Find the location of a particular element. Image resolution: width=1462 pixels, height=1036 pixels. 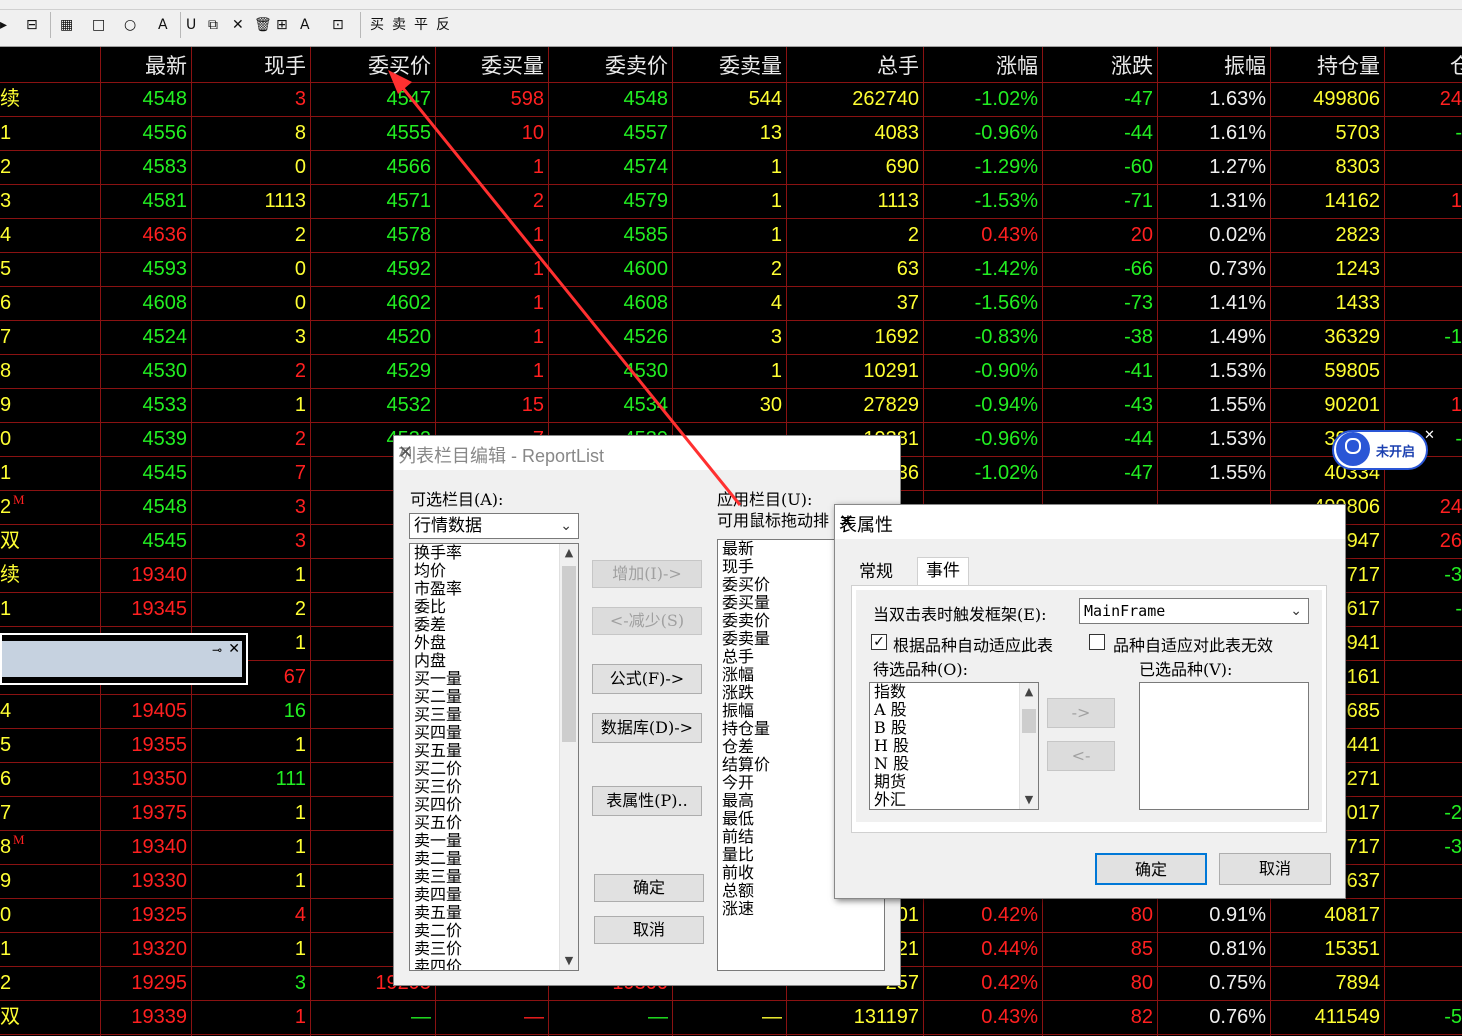

table-cell: 36329 is located at coordinates (1326, 337).